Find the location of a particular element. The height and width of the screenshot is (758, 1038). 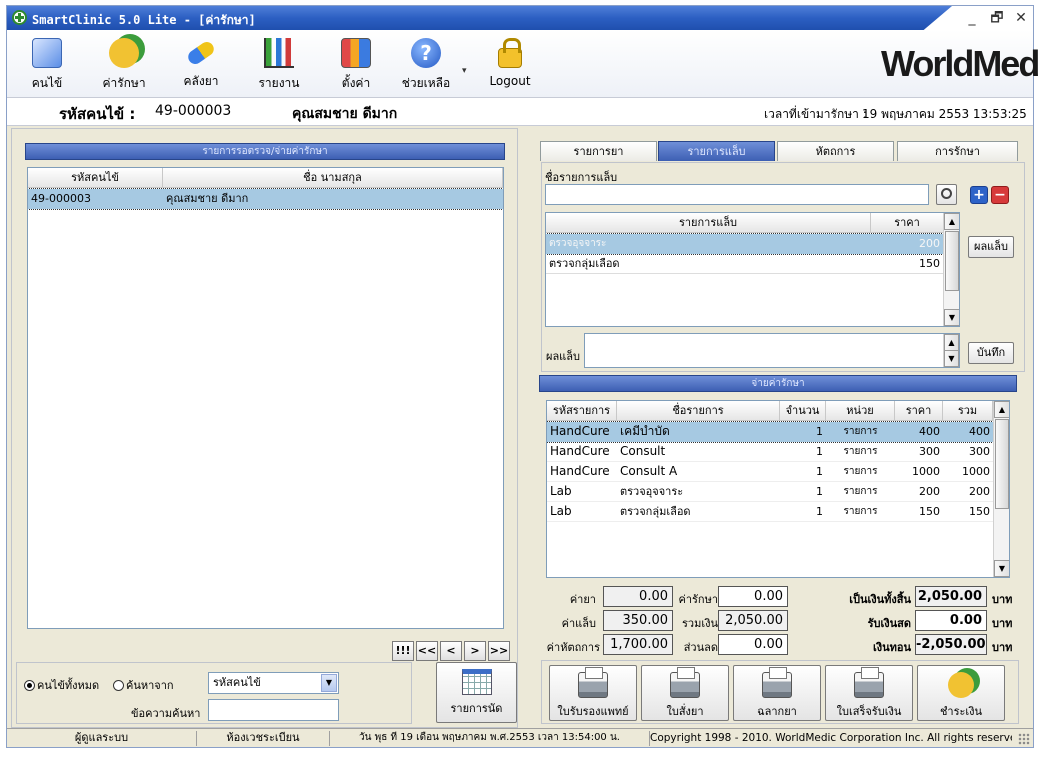

procedure-cost-label: ค่าหัตถการ is located at coordinates (573, 647).